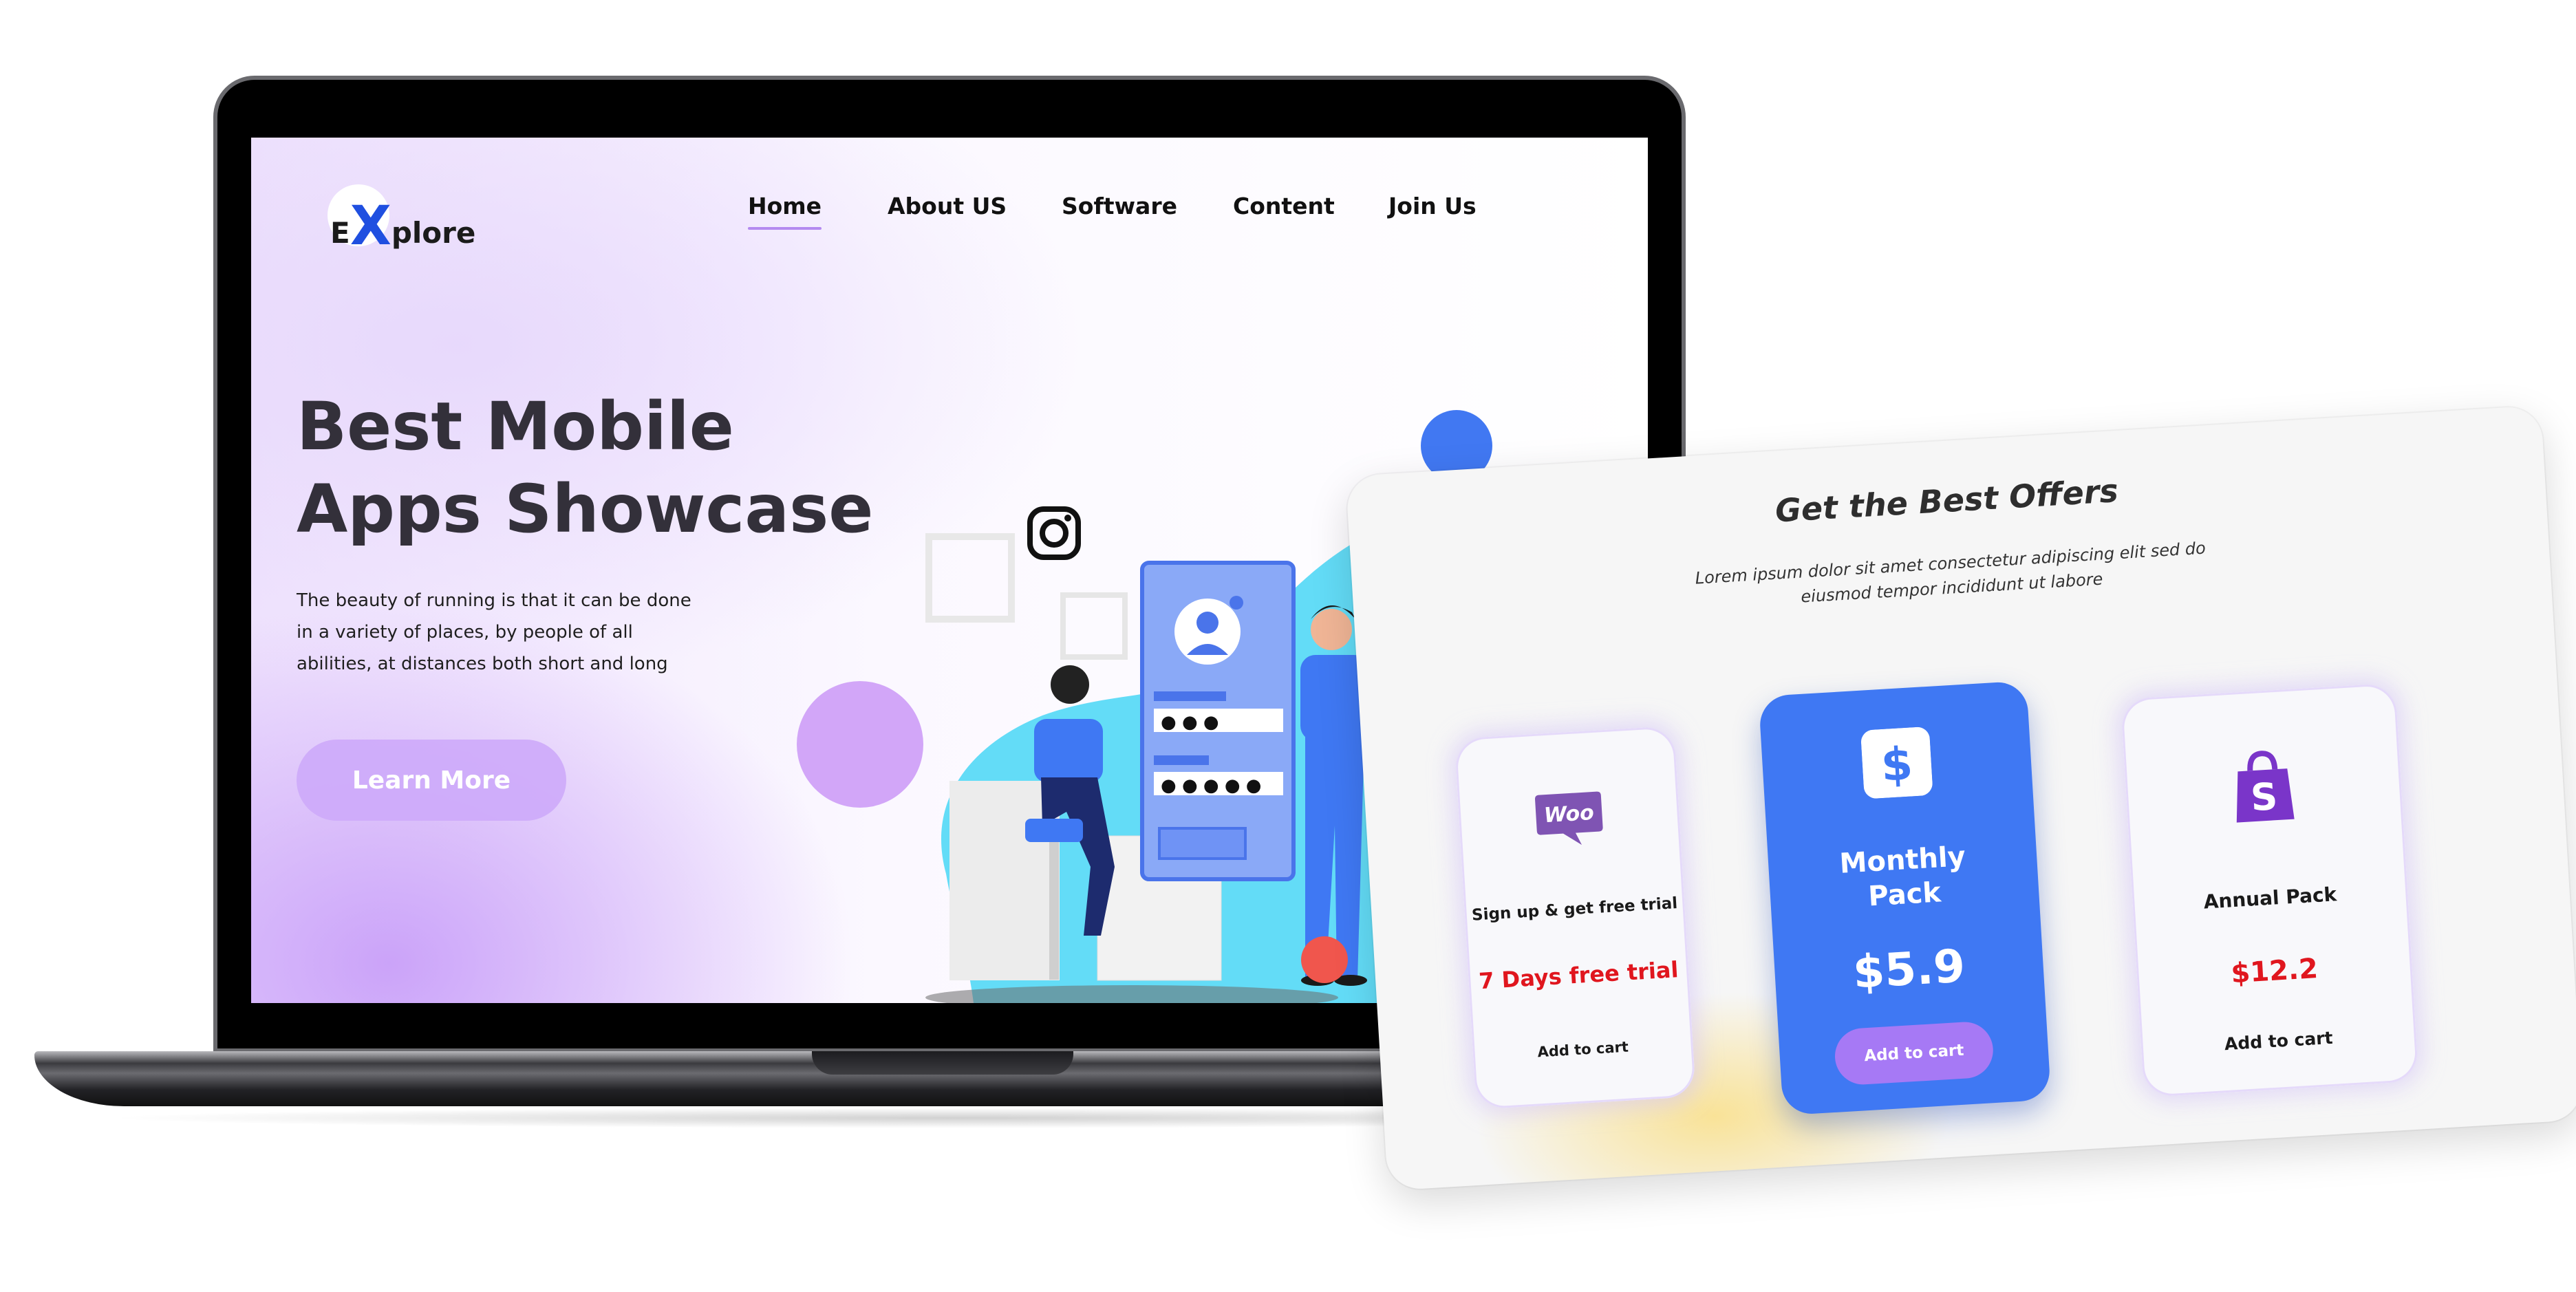  I want to click on dollar-icon: $, so click(1897, 762).